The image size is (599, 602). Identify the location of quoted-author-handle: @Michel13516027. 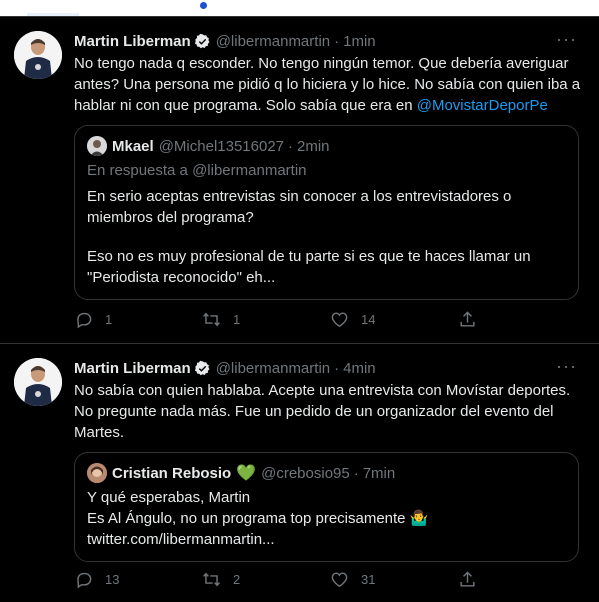
(221, 146).